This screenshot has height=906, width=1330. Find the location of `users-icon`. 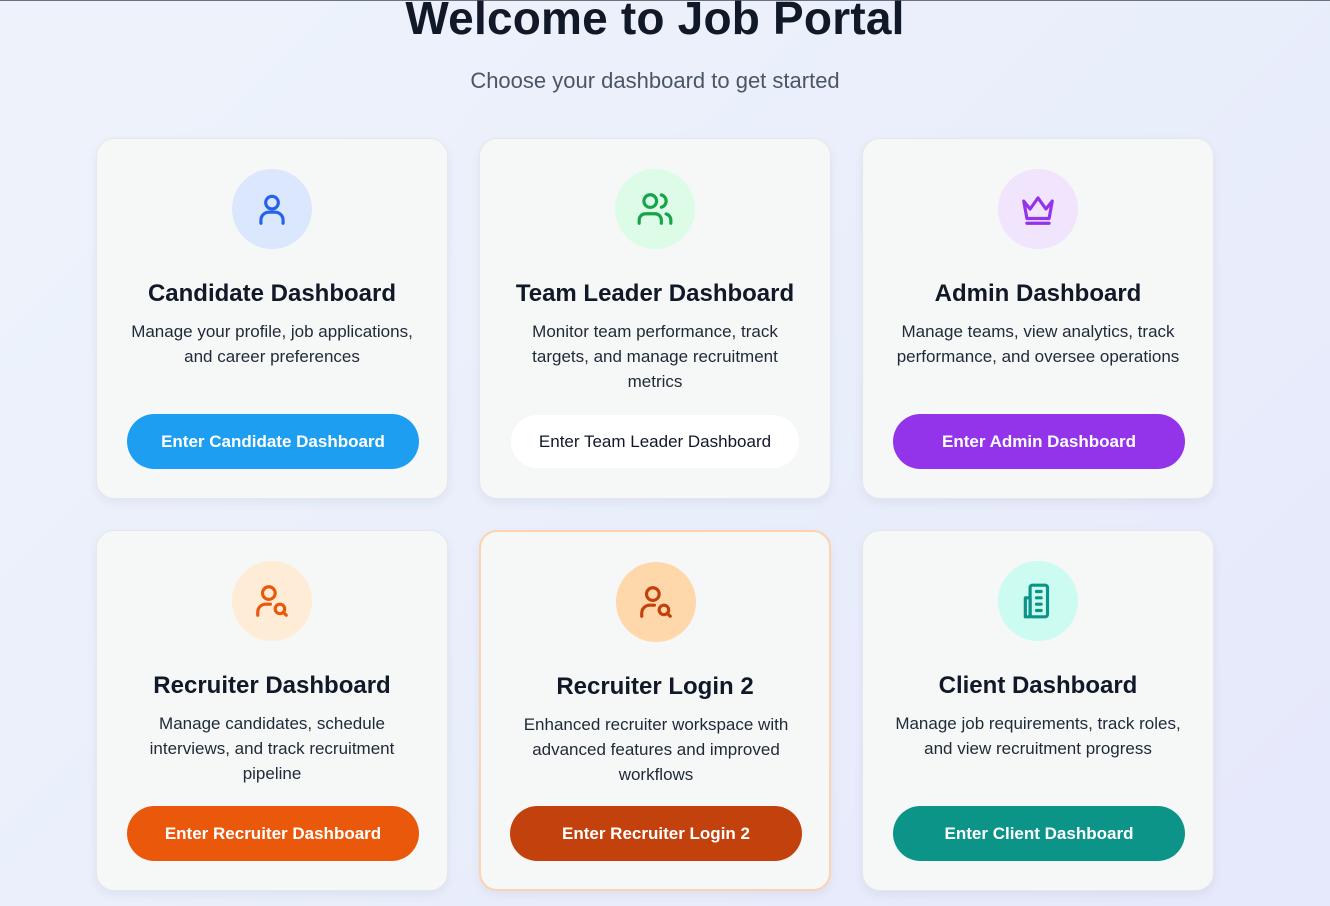

users-icon is located at coordinates (655, 209).